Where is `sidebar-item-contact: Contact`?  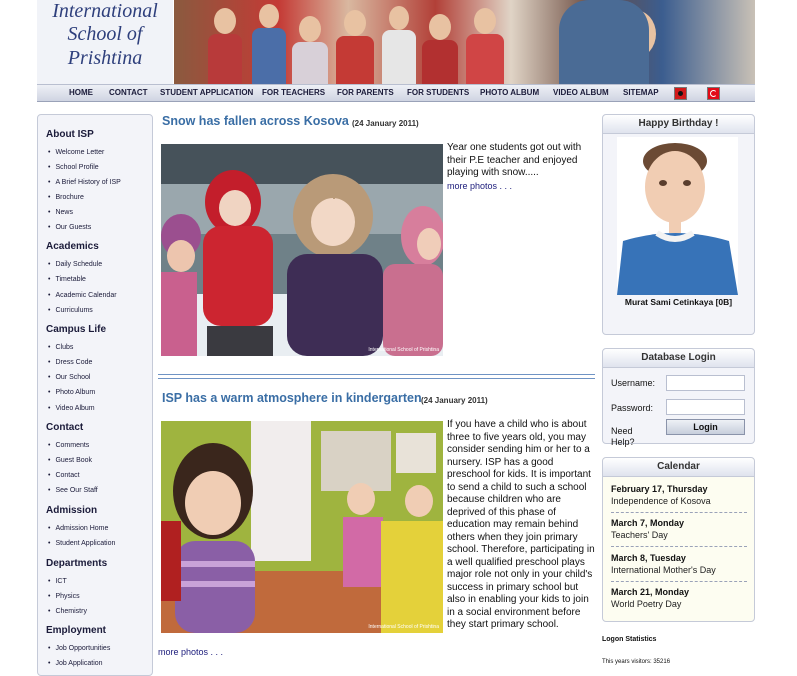
sidebar-item-contact: Contact is located at coordinates (63, 475).